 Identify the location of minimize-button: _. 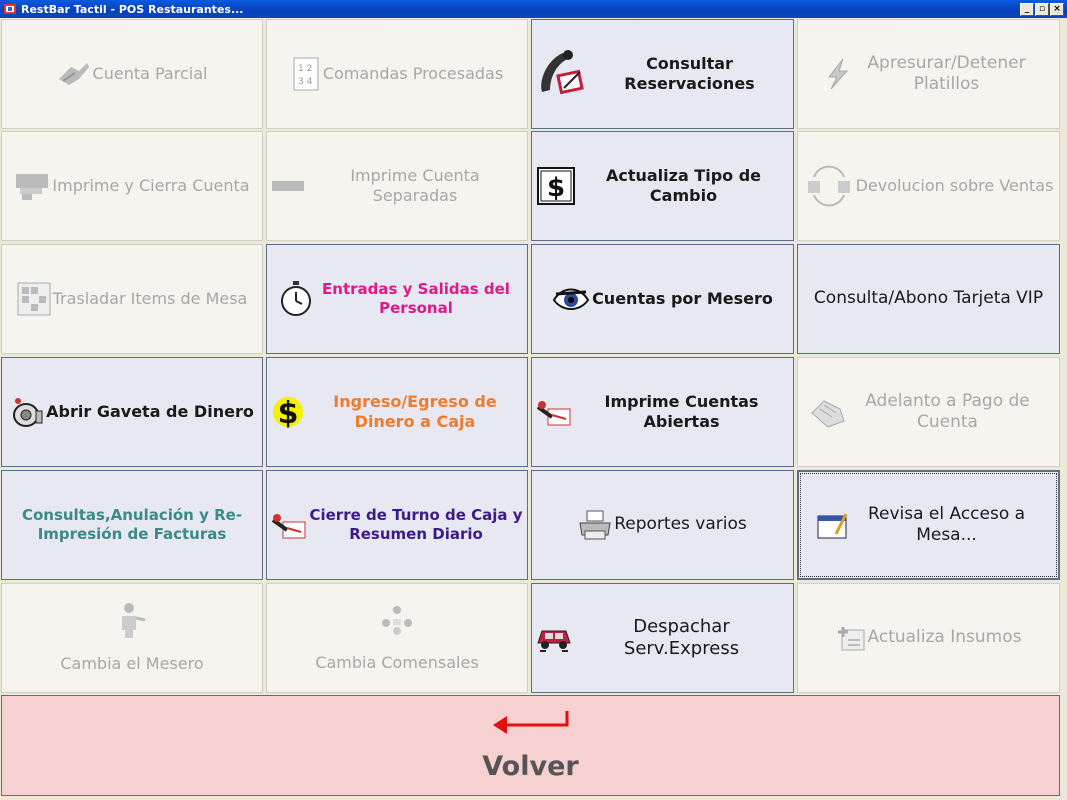
(1027, 9).